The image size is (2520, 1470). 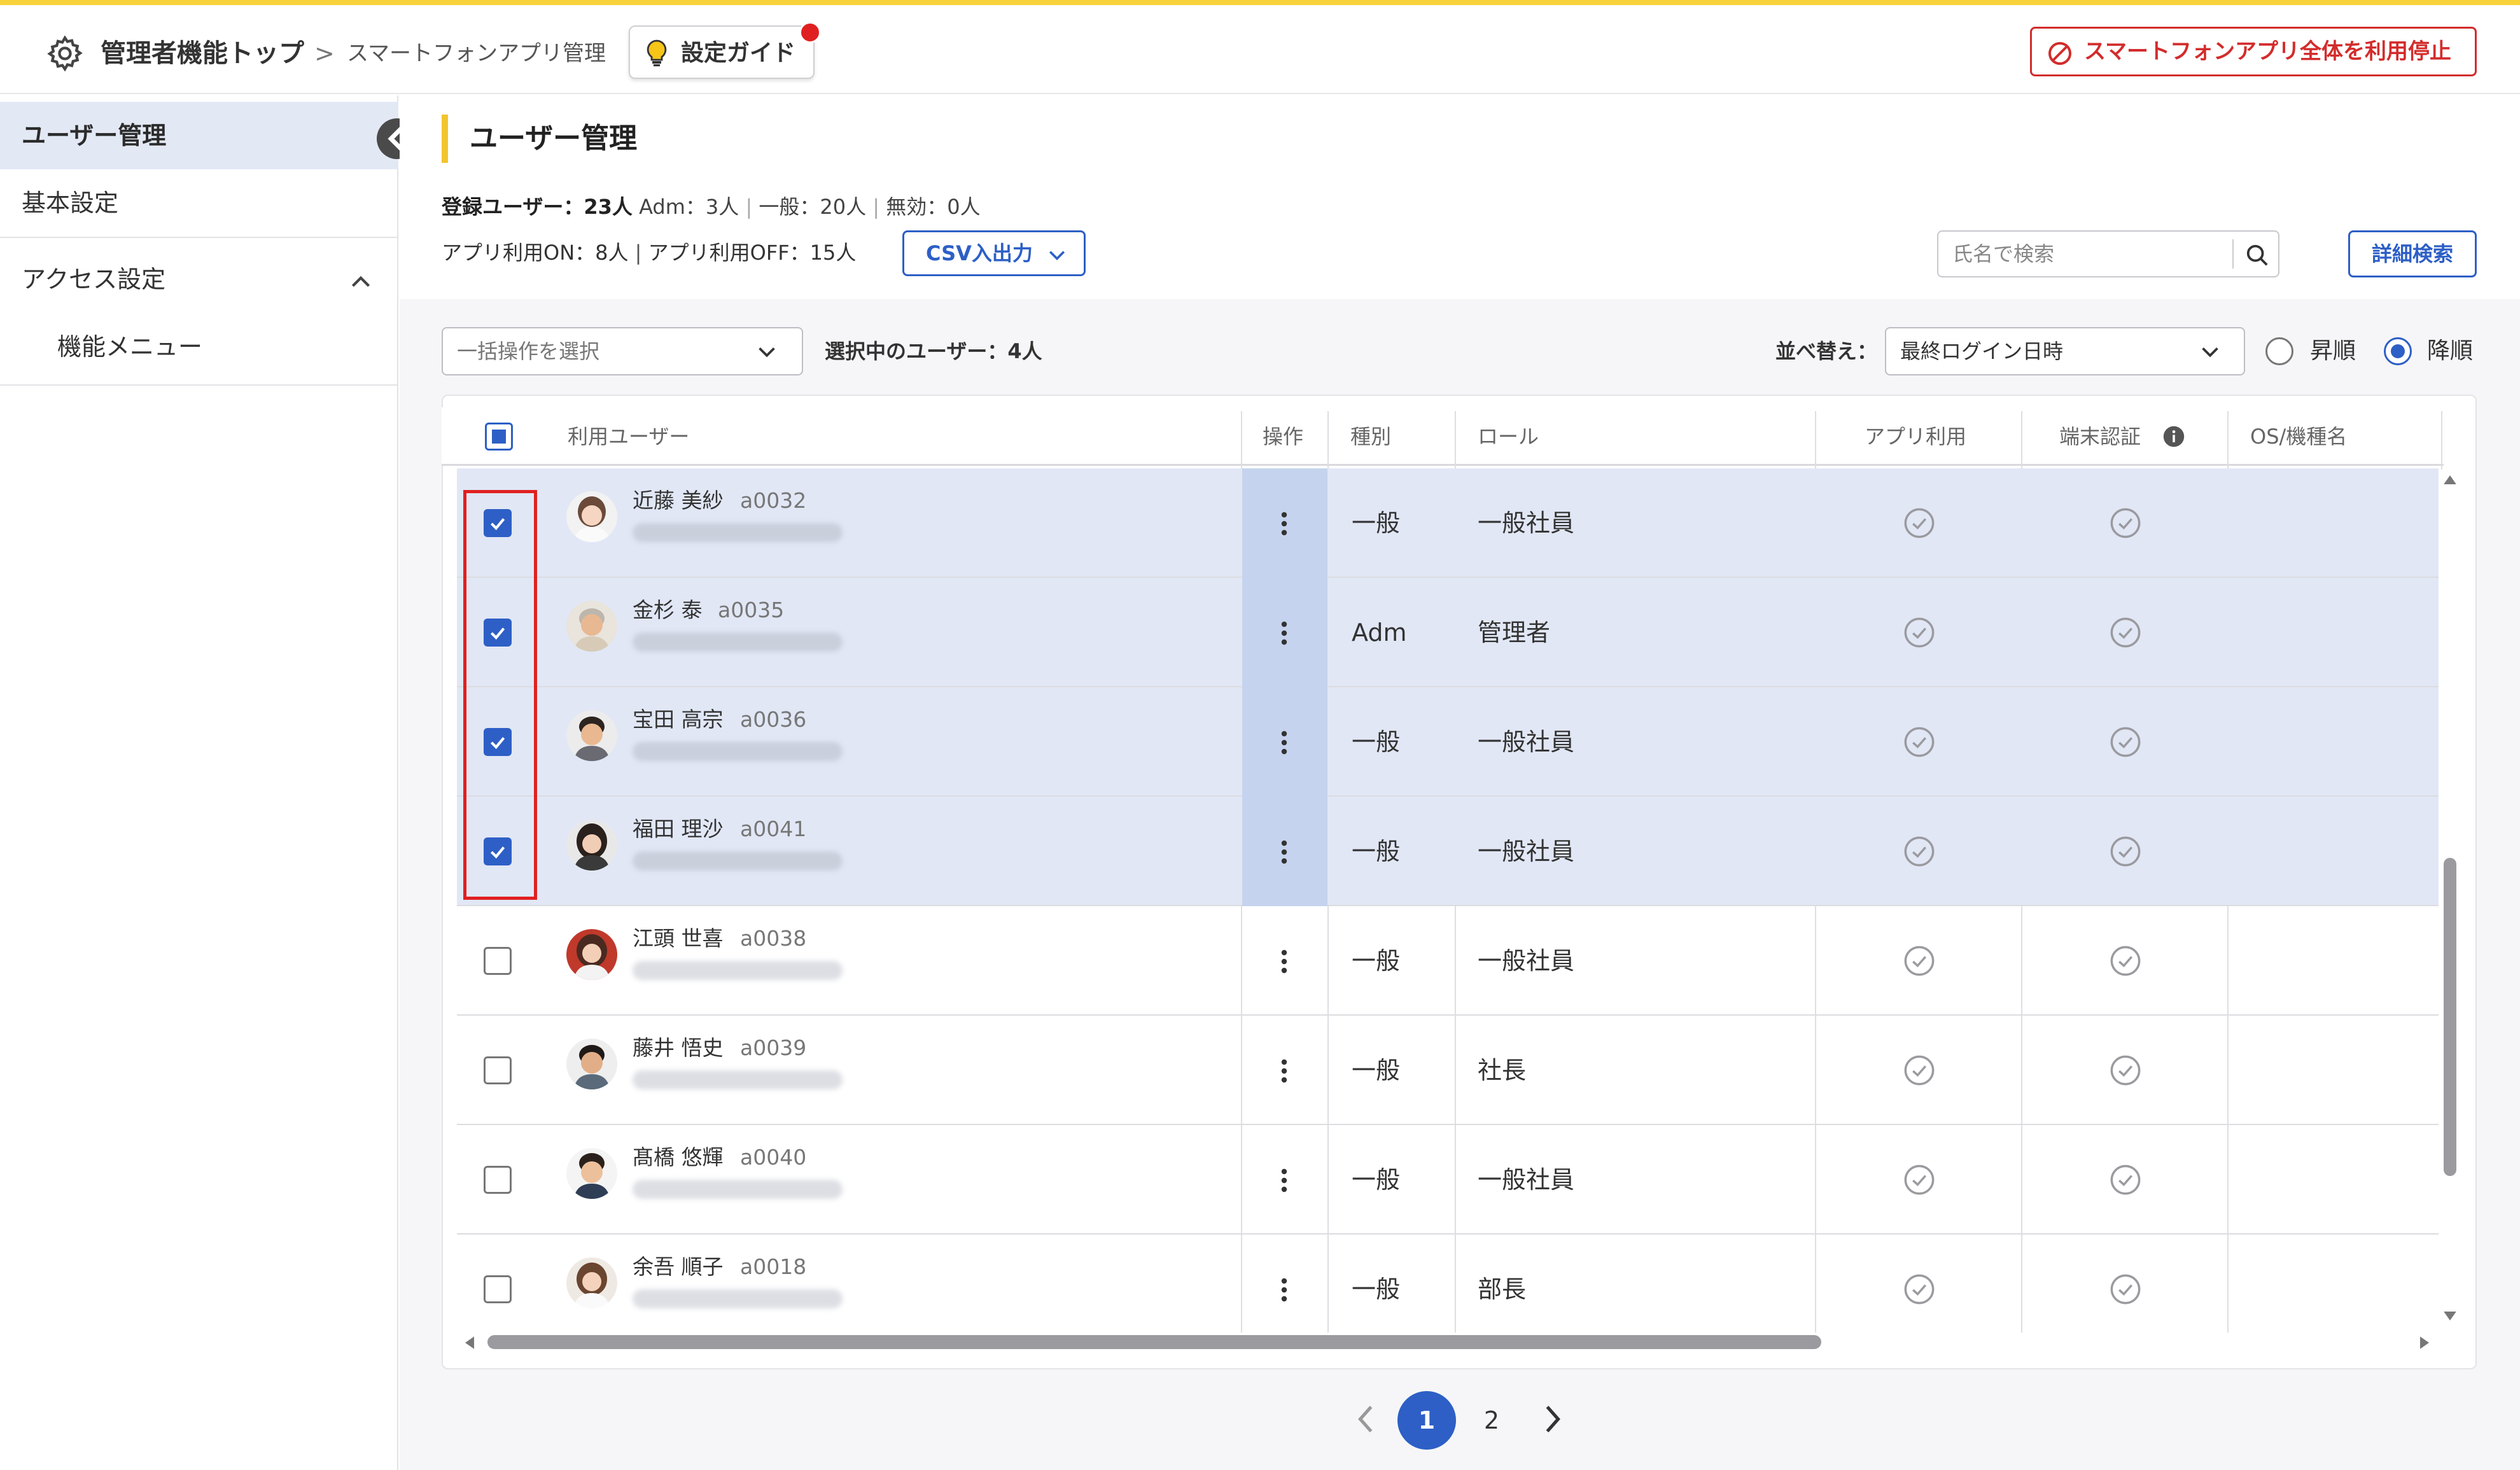 What do you see at coordinates (994, 253) in the screenshot?
I see `csv-io-button: CSV入出力` at bounding box center [994, 253].